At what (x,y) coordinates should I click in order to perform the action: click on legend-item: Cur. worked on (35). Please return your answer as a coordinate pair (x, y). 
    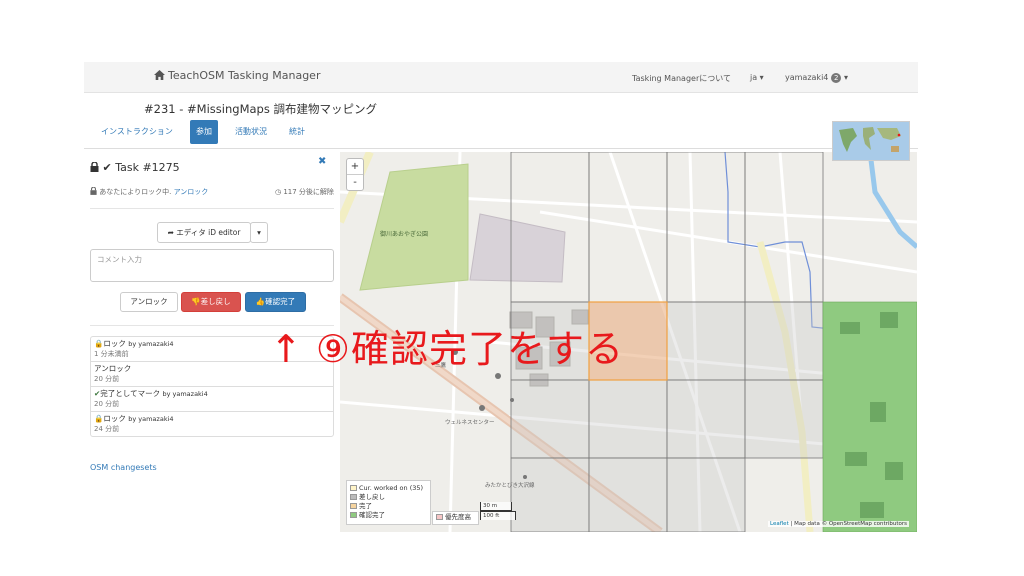
    Looking at the image, I should click on (386, 488).